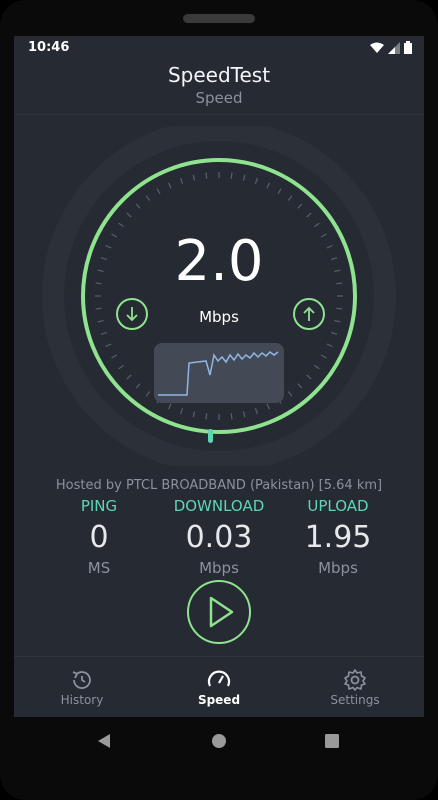 The width and height of the screenshot is (438, 800). What do you see at coordinates (332, 741) in the screenshot?
I see `recents-icon` at bounding box center [332, 741].